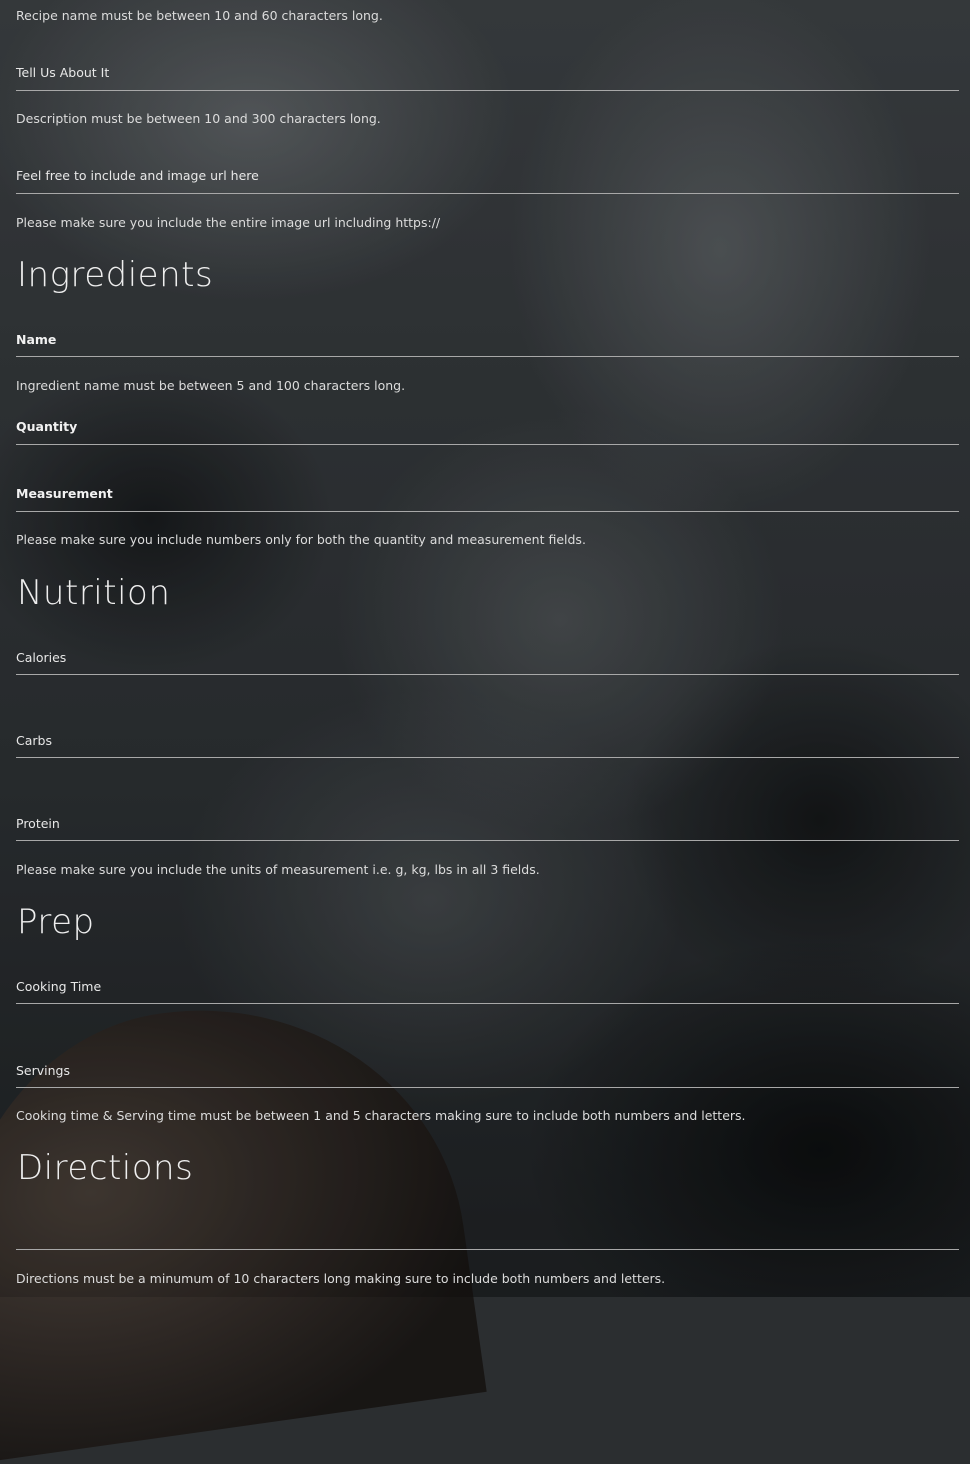  I want to click on description-field: Tell Us About It, so click(487, 73).